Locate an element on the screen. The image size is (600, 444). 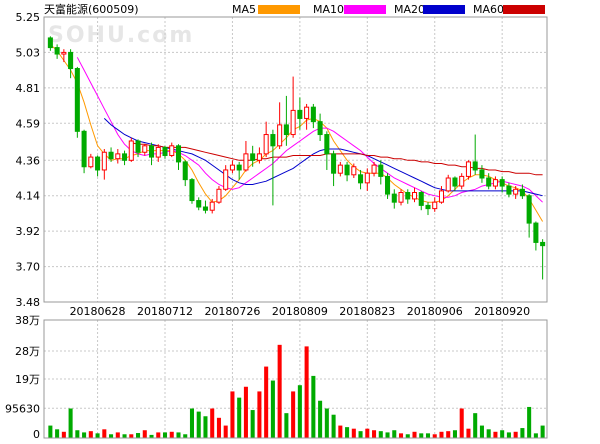
date-tick-label: 20180920 is located at coordinates (502, 311).